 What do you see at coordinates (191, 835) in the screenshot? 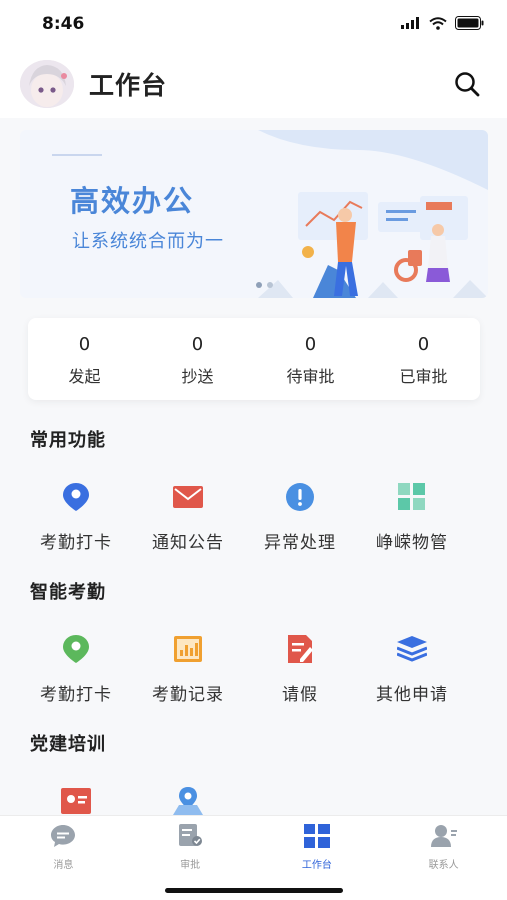
I see `approve-icon` at bounding box center [191, 835].